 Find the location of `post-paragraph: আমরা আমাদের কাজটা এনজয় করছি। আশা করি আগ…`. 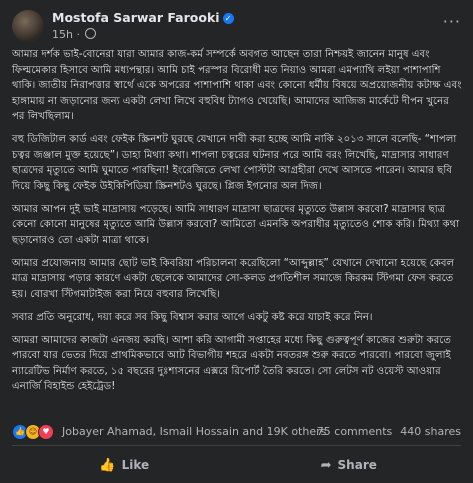

post-paragraph: আমরা আমাদের কাজটা এনজয় করছি। আশা করি আগ… is located at coordinates (232, 363).